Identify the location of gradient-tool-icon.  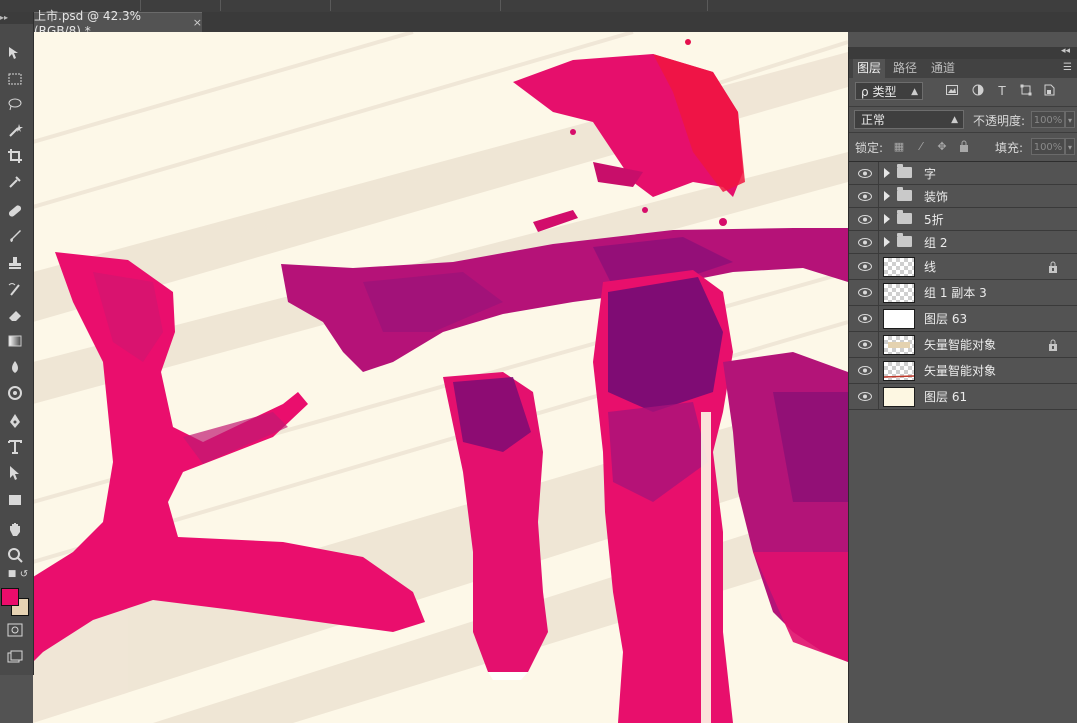
(15, 341).